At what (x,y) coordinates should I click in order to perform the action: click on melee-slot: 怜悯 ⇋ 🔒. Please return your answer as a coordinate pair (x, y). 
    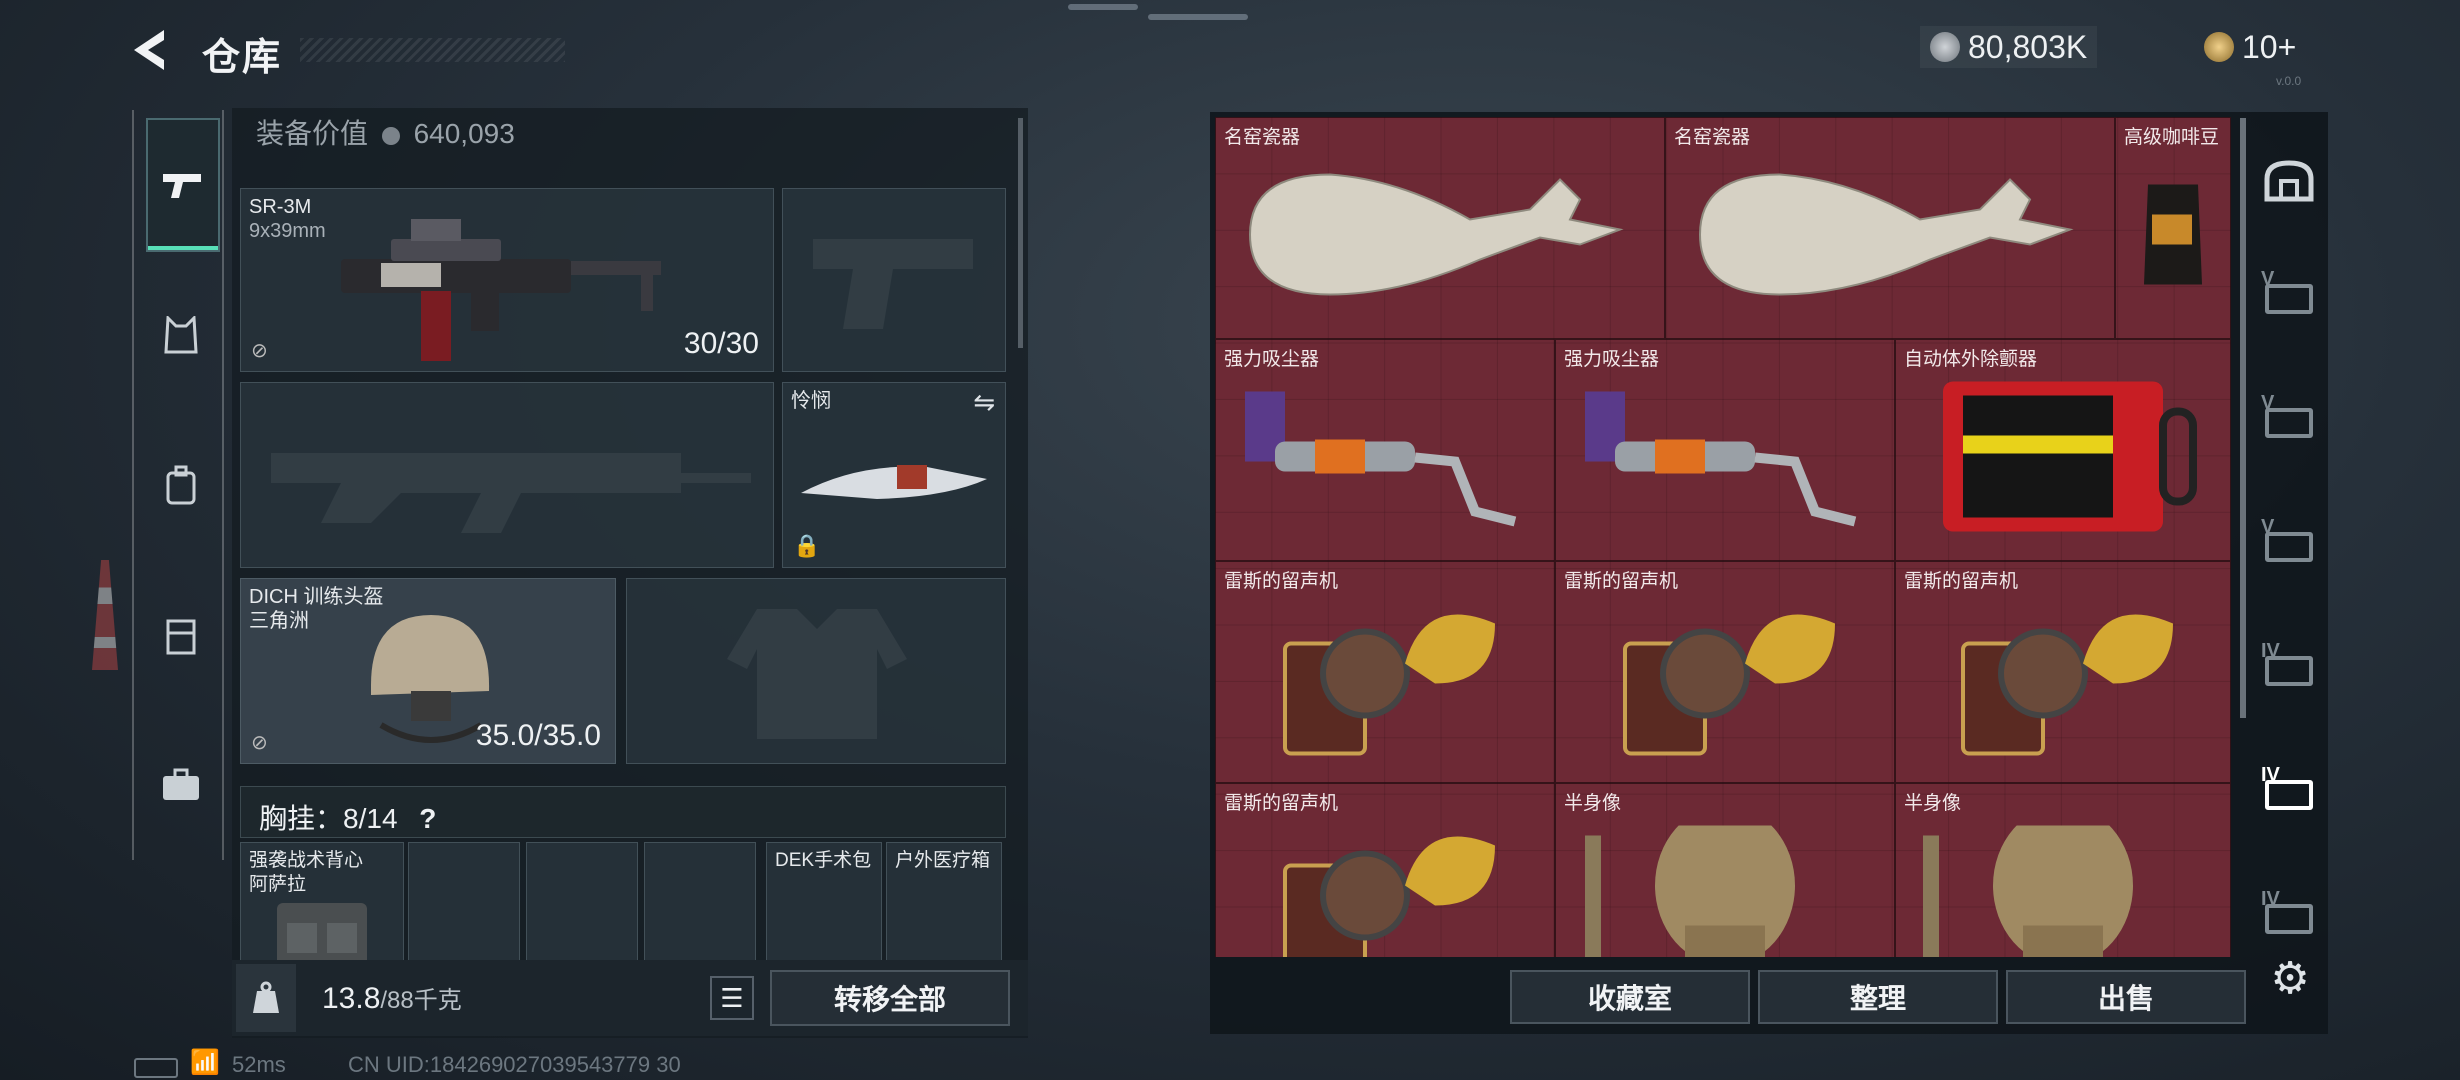
    Looking at the image, I should click on (894, 475).